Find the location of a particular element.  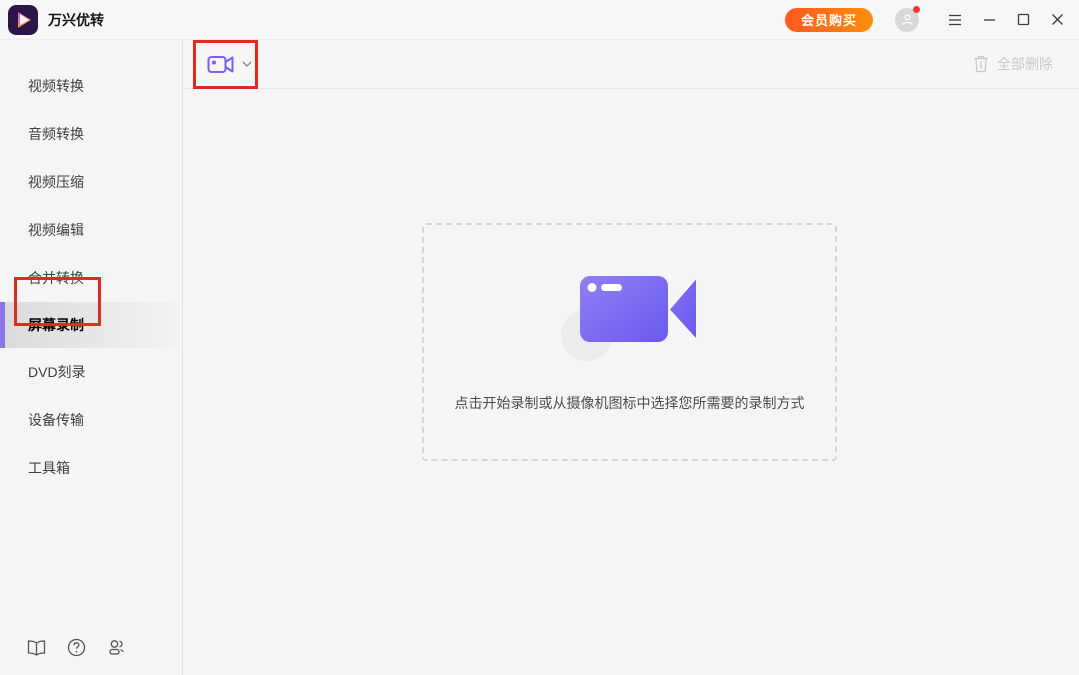

sidebar-item-merge-convert: 合并转换 is located at coordinates (91, 278).